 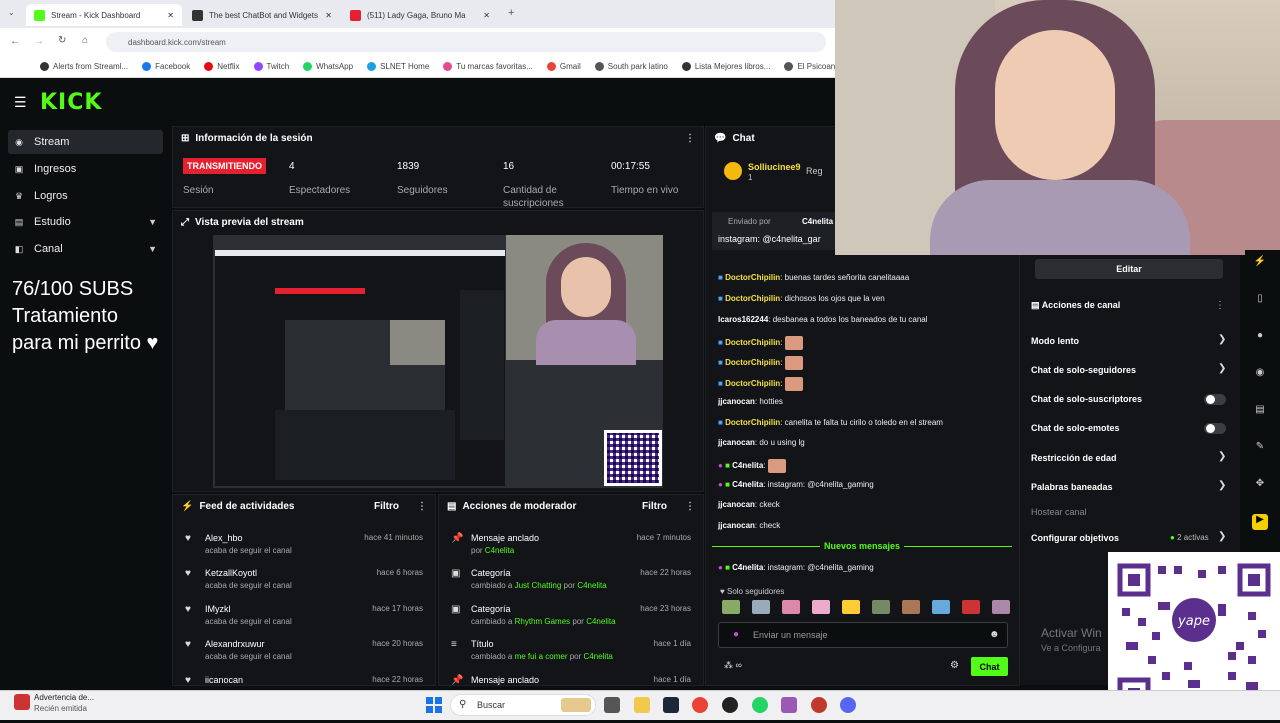 What do you see at coordinates (743, 319) in the screenshot?
I see `chat-username: Icaros162244` at bounding box center [743, 319].